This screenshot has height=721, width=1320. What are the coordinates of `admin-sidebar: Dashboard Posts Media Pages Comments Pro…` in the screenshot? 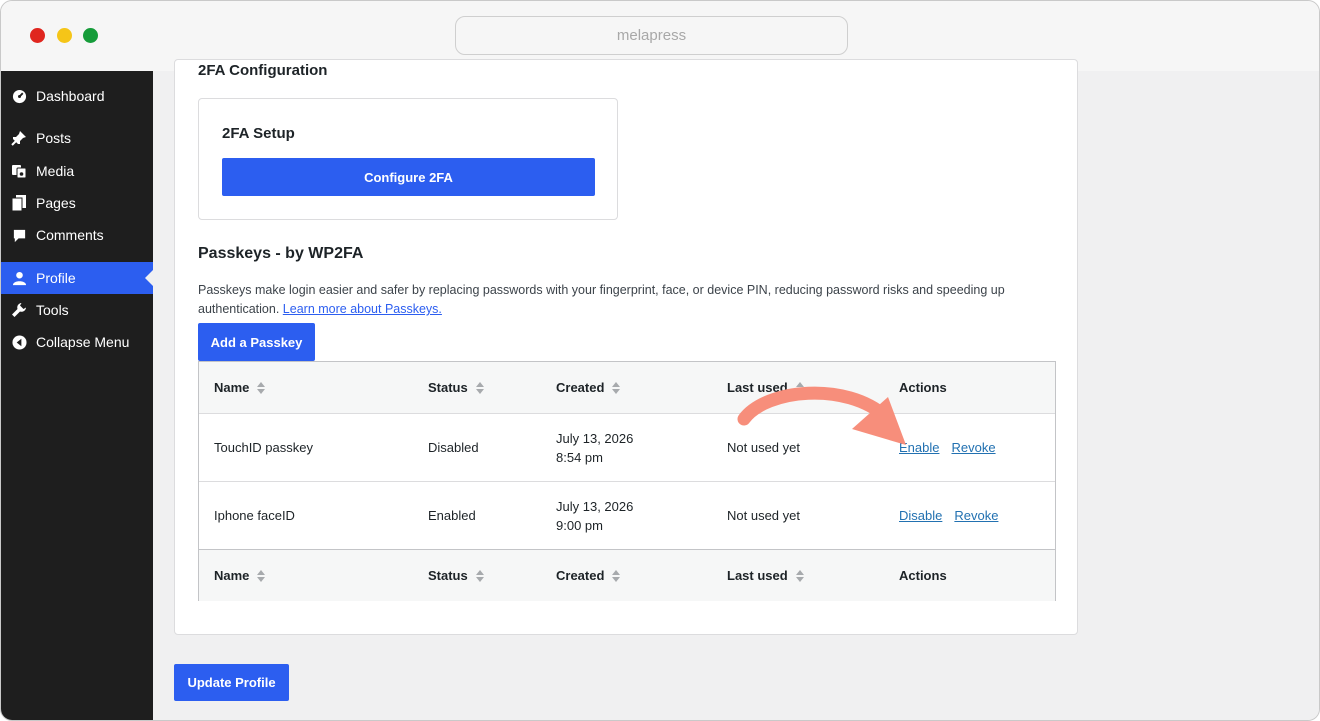 It's located at (77, 395).